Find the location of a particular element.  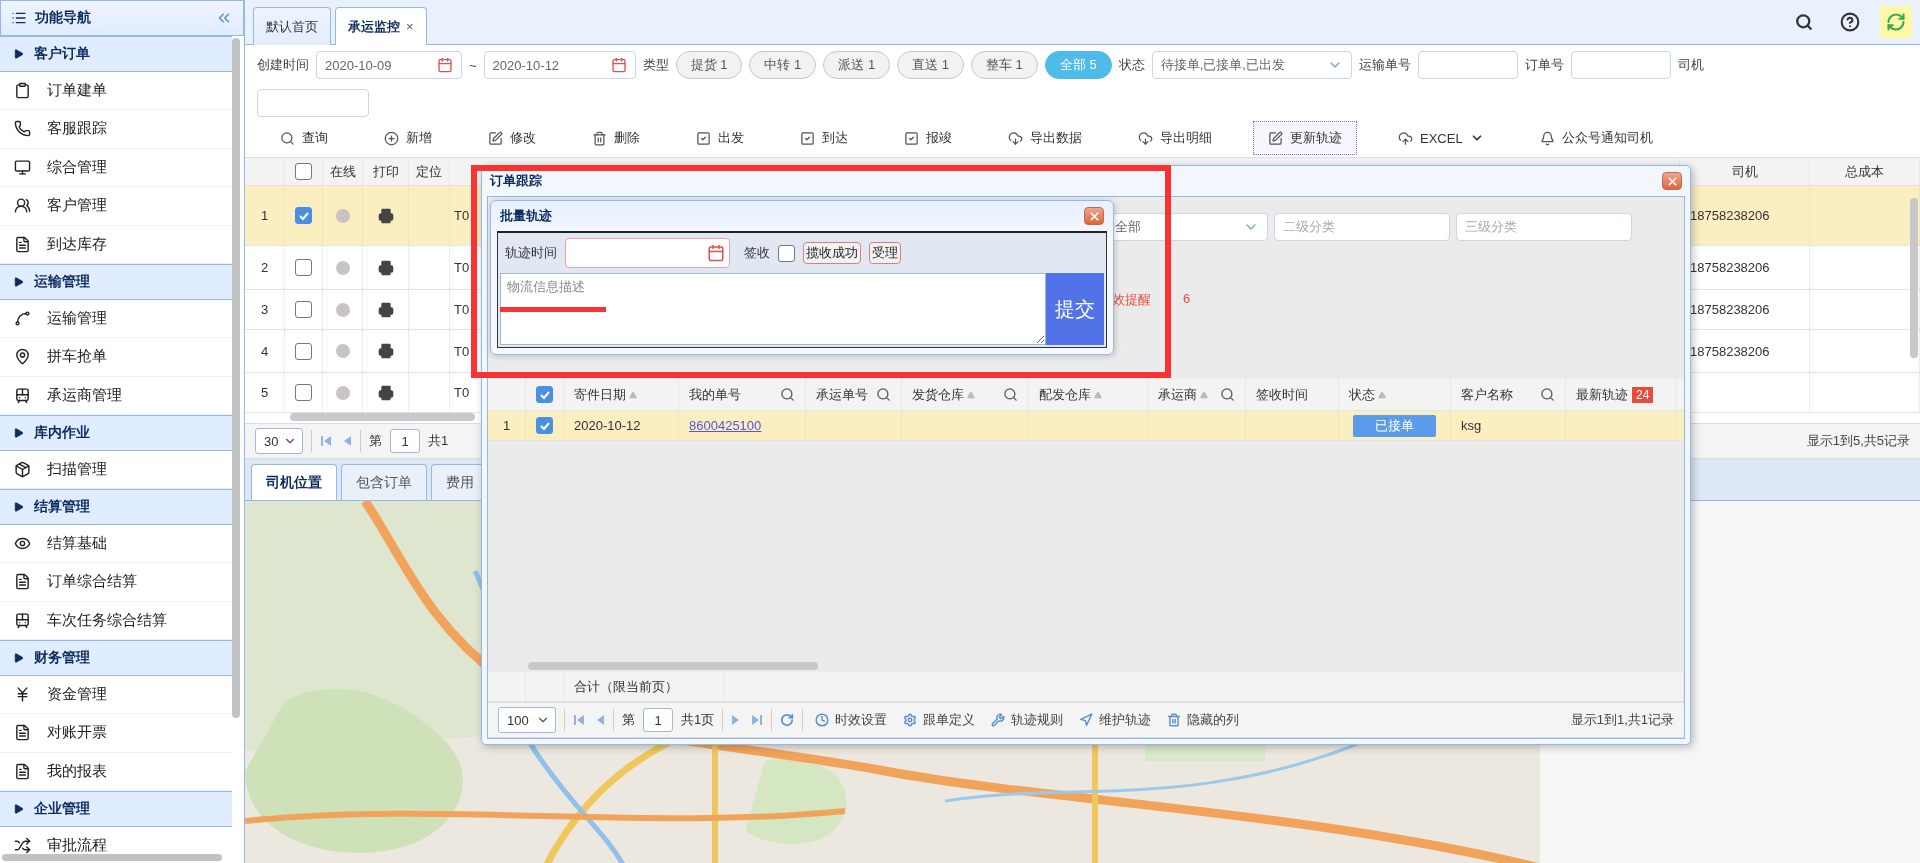

toolbar-button: 新增 is located at coordinates (408, 138).